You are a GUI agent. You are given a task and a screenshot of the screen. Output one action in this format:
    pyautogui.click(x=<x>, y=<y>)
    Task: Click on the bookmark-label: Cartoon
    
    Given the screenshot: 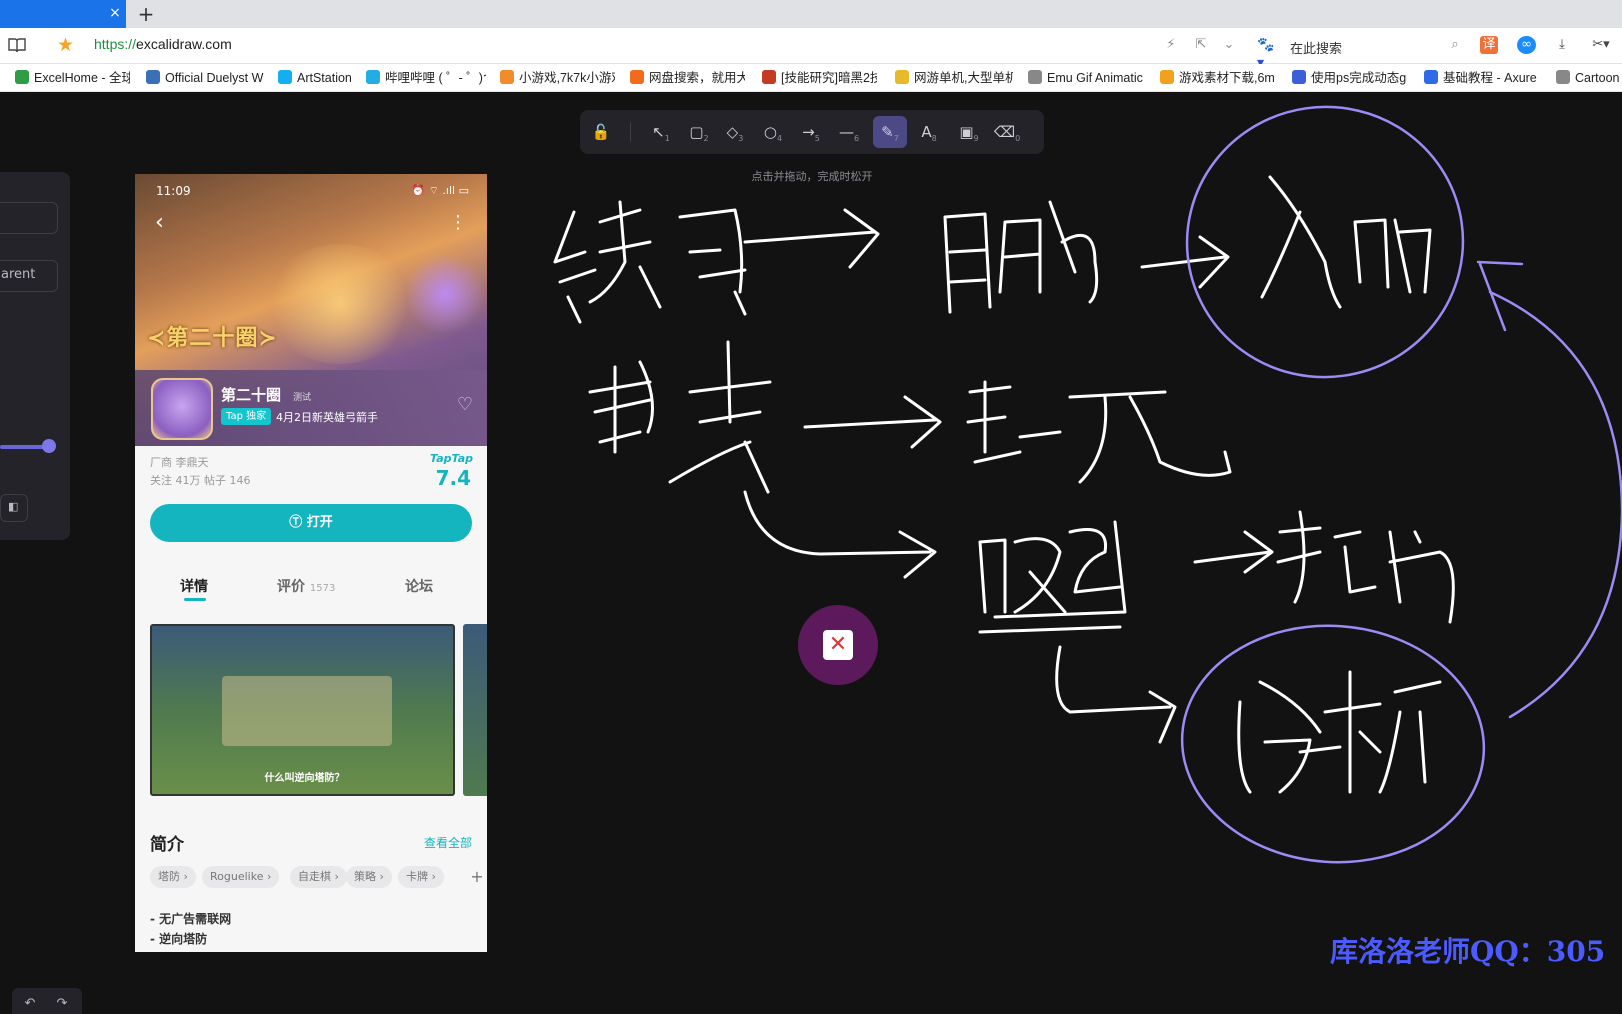 What is the action you would take?
    pyautogui.click(x=1597, y=78)
    